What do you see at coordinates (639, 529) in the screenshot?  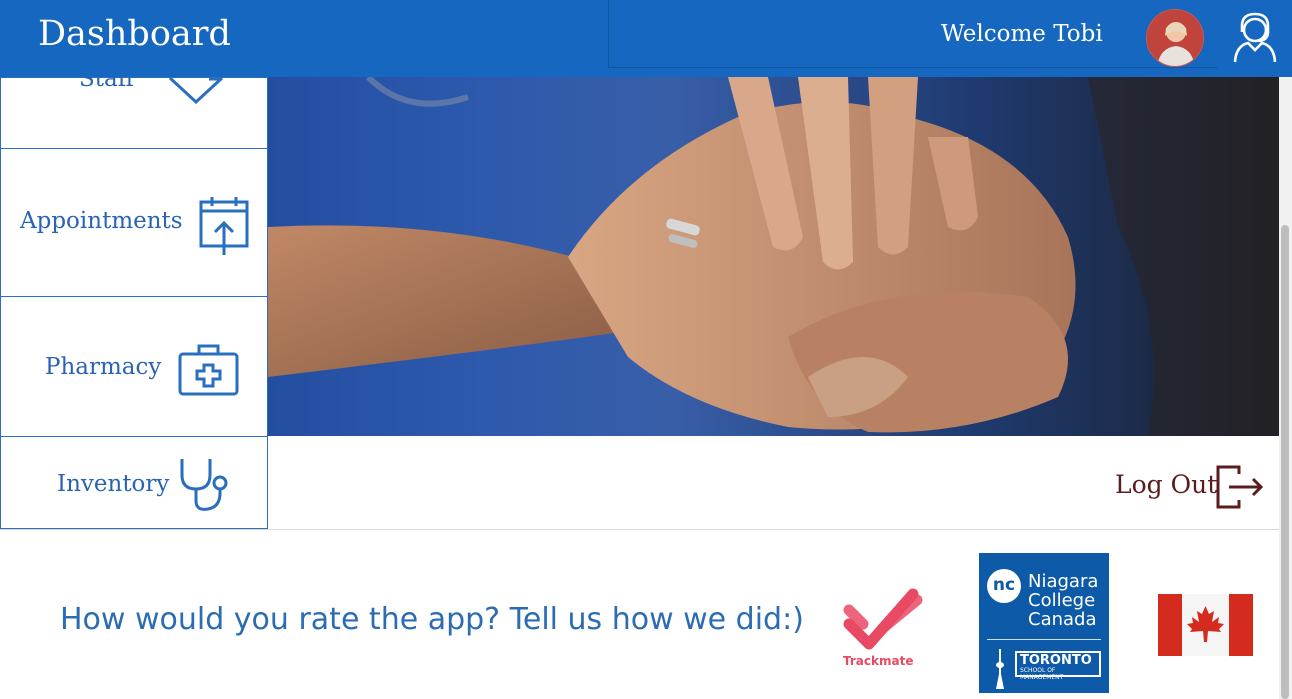 I see `section-divider` at bounding box center [639, 529].